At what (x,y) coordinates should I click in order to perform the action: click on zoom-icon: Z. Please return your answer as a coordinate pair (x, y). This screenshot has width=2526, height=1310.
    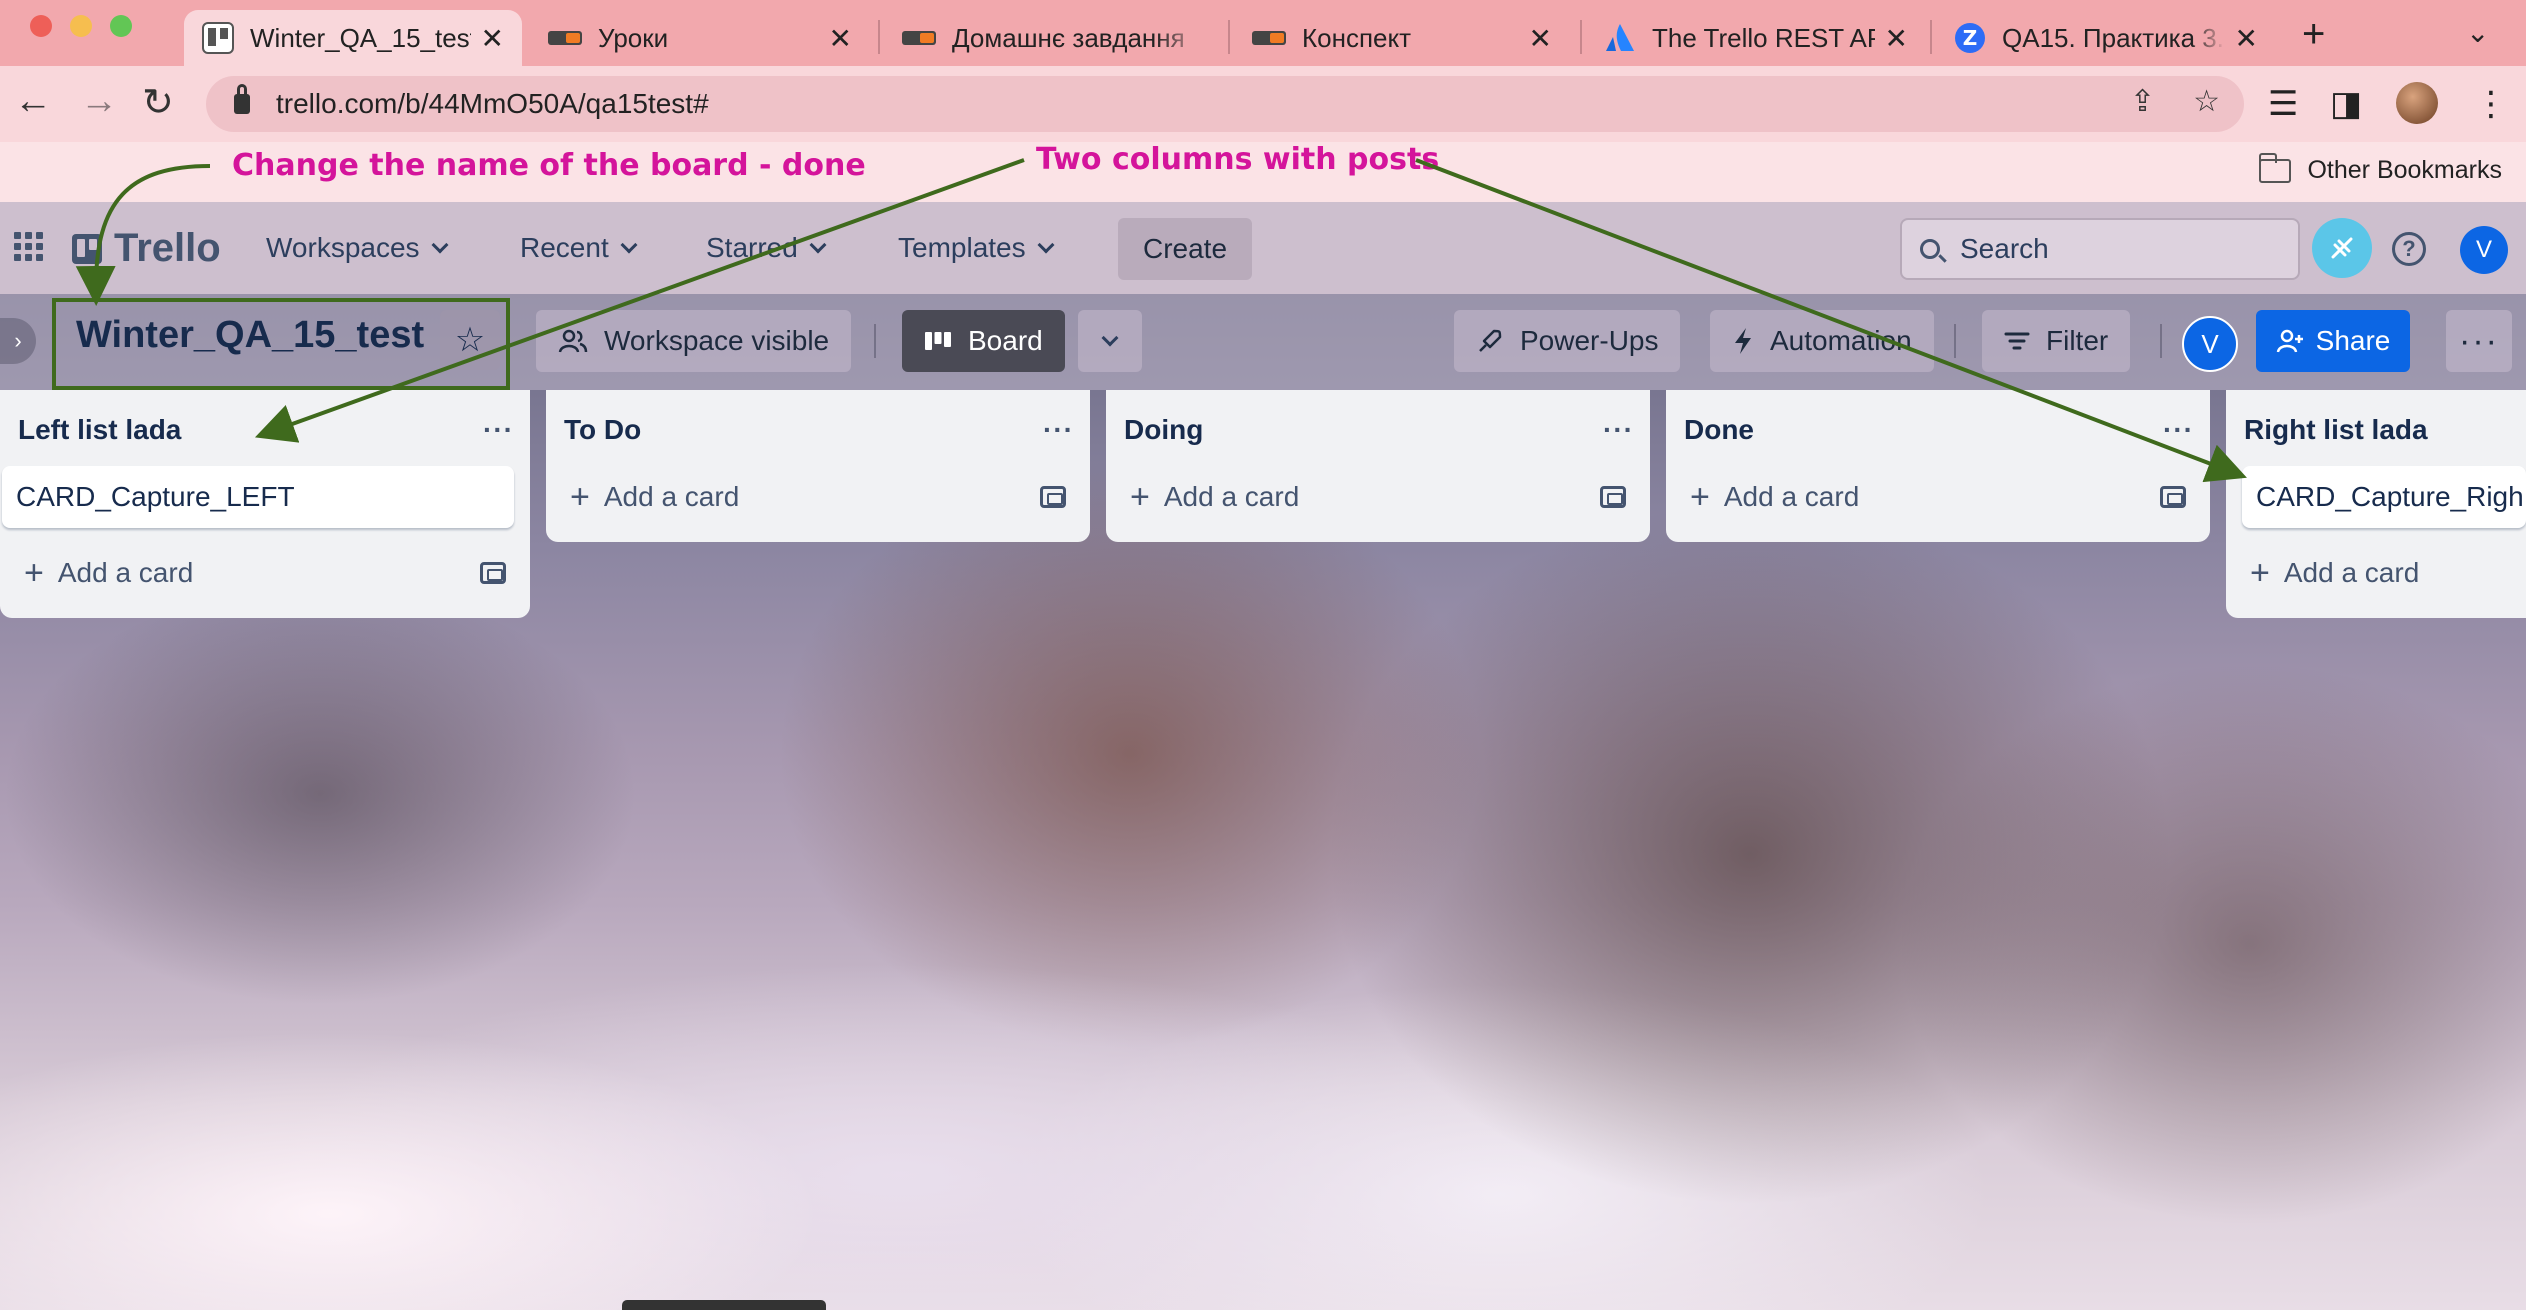
    Looking at the image, I should click on (1970, 38).